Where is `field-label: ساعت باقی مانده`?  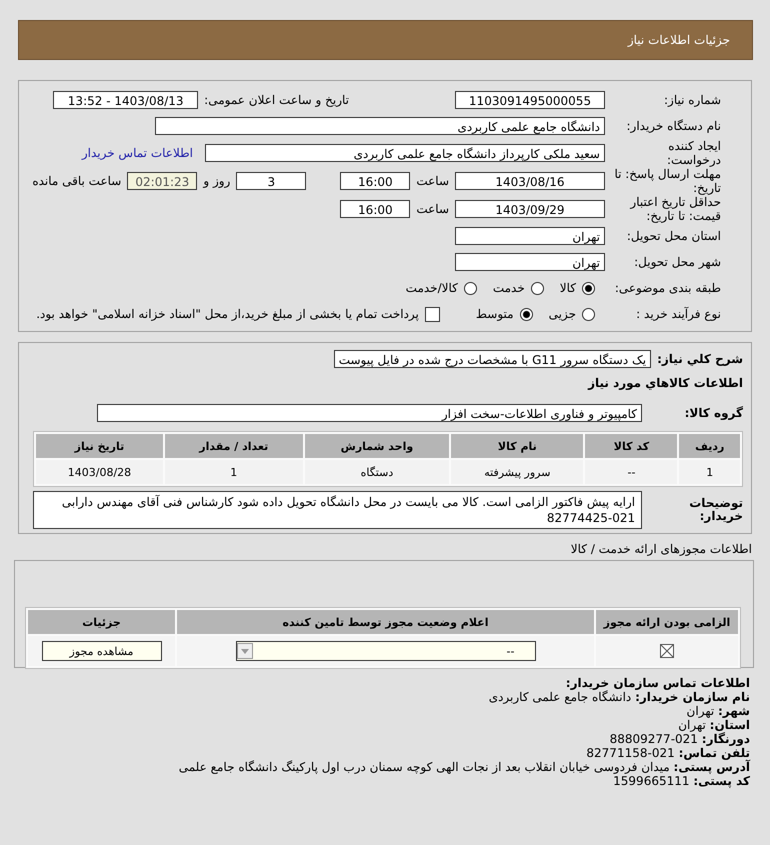
field-label: ساعت باقی مانده is located at coordinates (77, 181).